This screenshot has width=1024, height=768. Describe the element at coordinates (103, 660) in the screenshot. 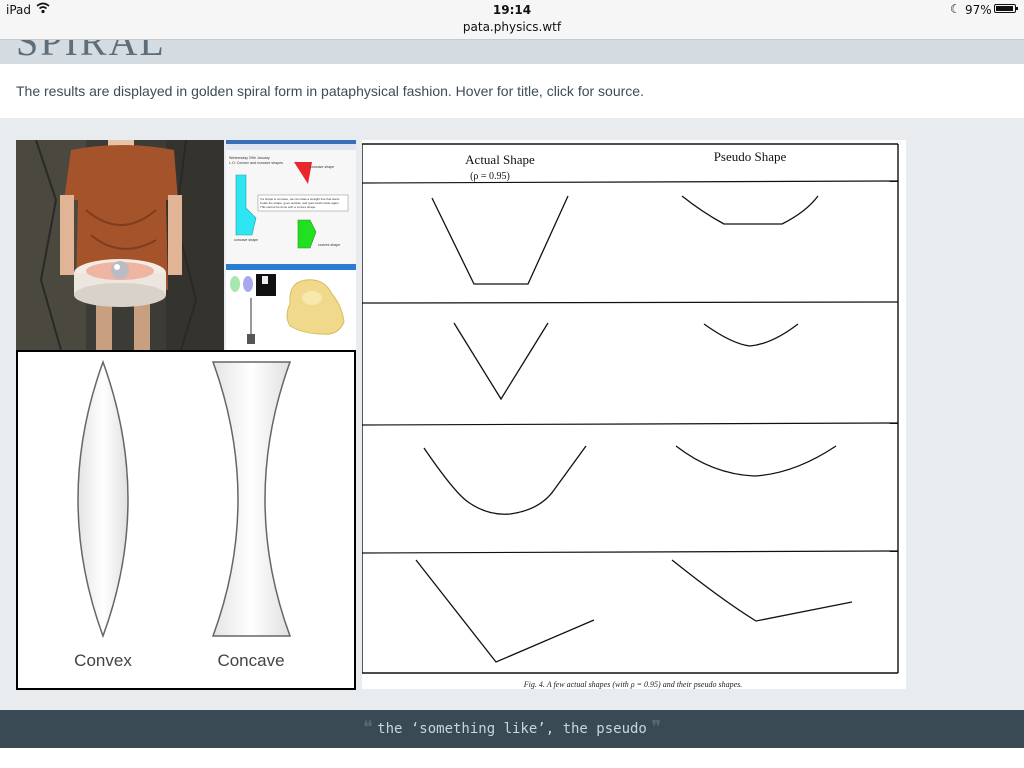

I see `convex-label: Convex` at that location.